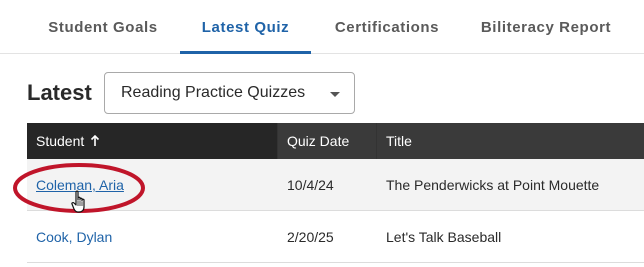 This screenshot has width=644, height=267. What do you see at coordinates (213, 92) in the screenshot?
I see `dropdown-selected-value: Reading Practice Quizzes` at bounding box center [213, 92].